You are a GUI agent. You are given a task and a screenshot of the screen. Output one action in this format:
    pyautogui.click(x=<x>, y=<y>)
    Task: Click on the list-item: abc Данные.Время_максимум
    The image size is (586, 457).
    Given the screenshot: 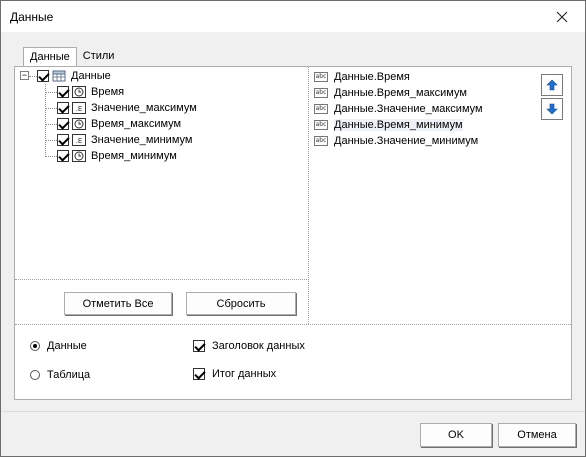 What is the action you would take?
    pyautogui.click(x=390, y=92)
    